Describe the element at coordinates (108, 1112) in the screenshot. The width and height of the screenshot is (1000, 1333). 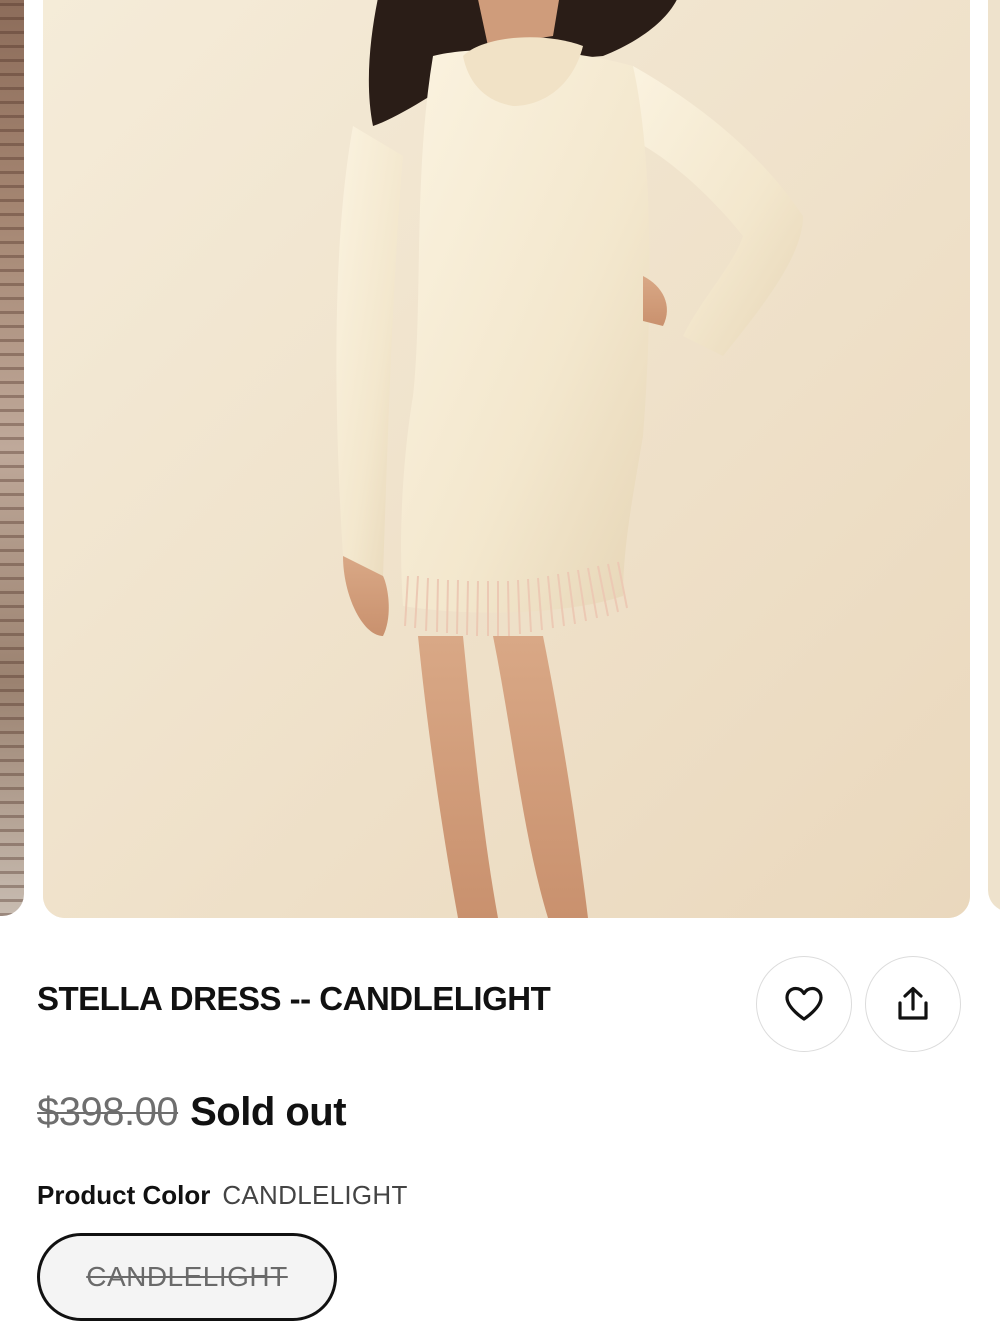
I see `original-price: $398.00` at that location.